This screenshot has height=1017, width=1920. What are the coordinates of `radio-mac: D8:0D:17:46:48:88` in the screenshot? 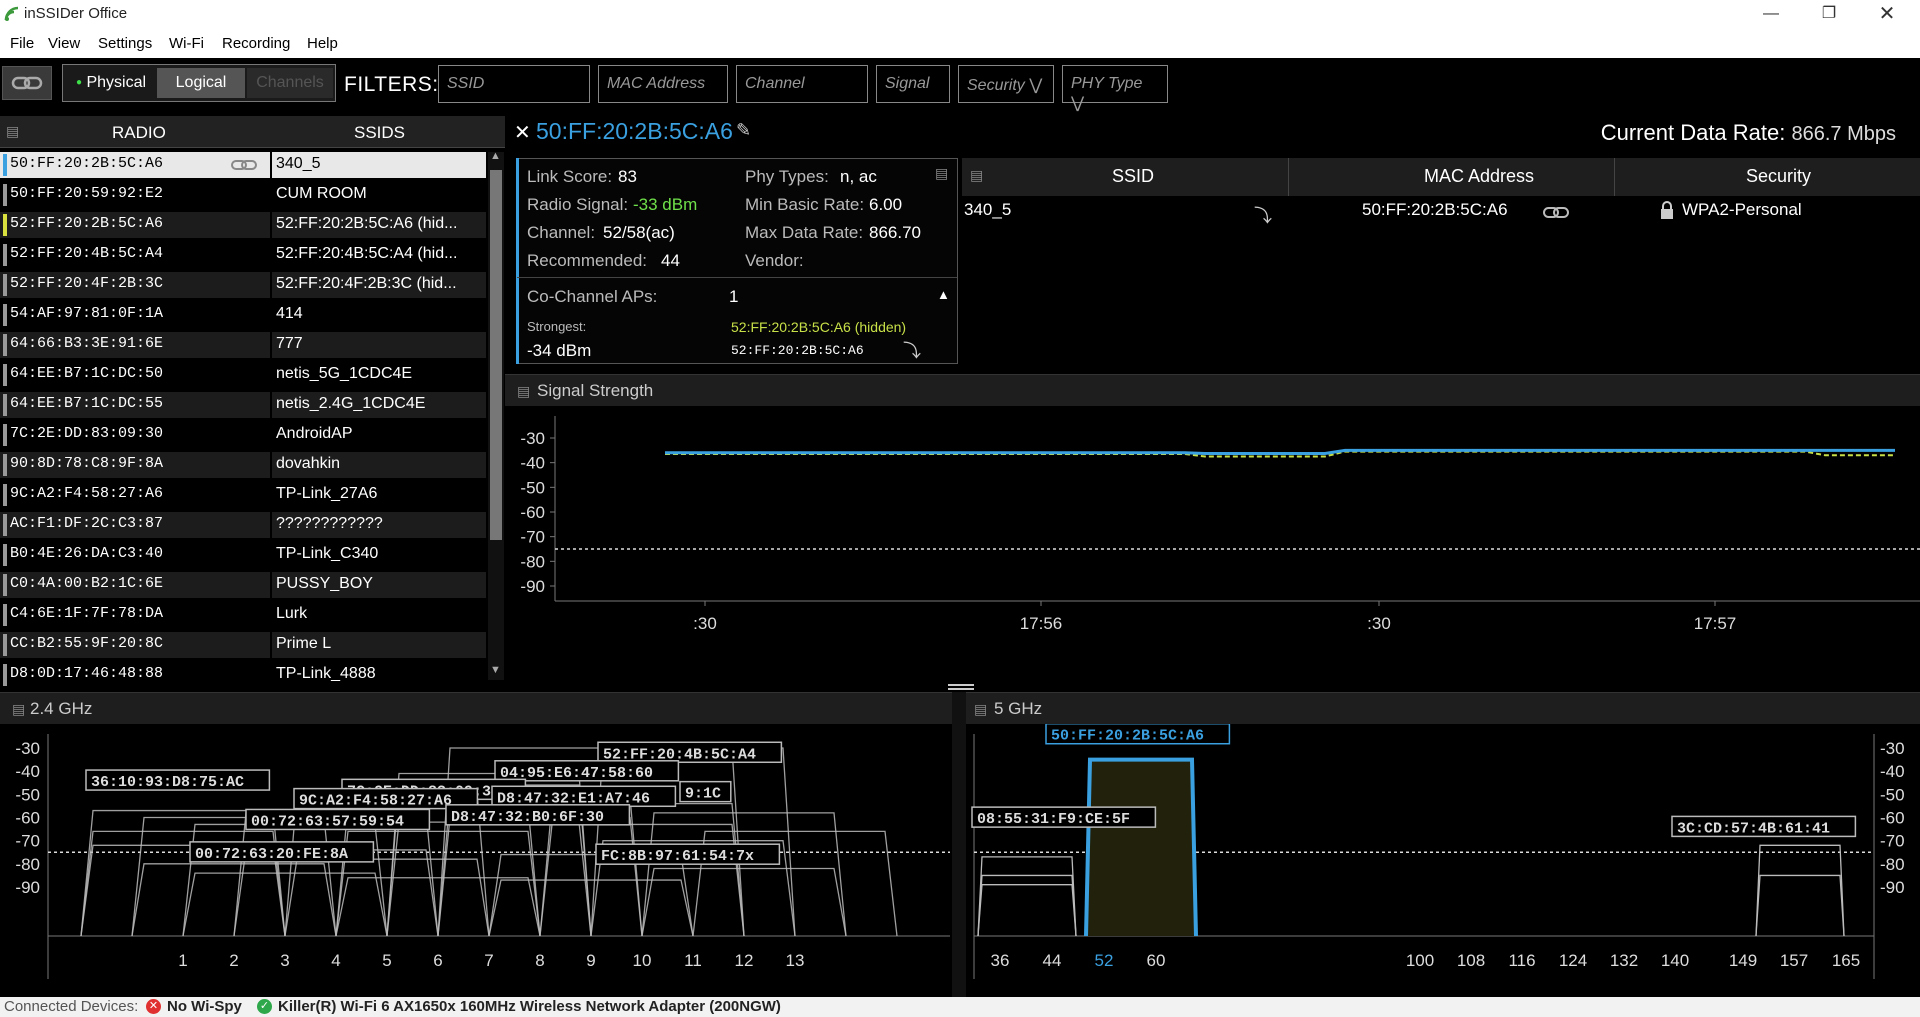 It's located at (87, 673).